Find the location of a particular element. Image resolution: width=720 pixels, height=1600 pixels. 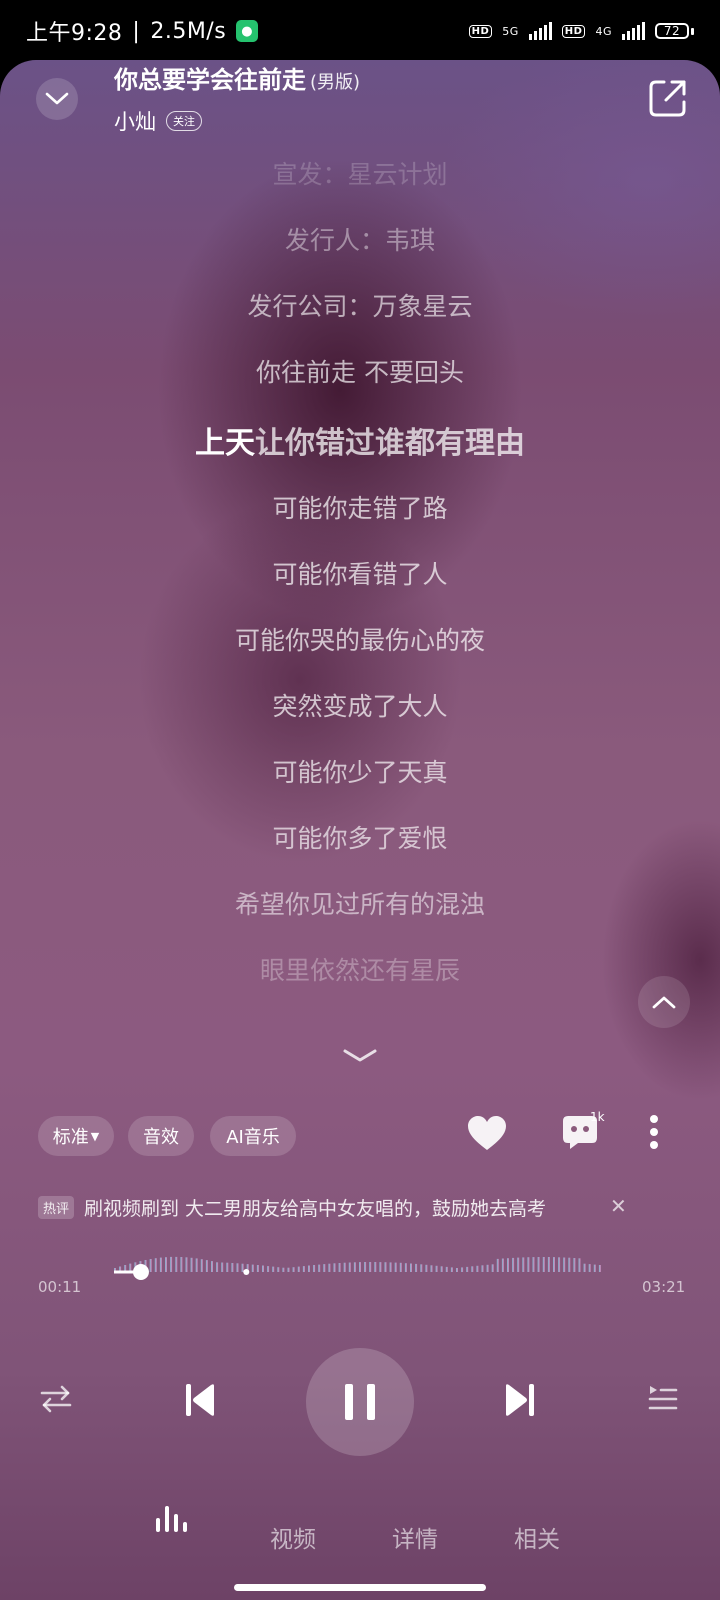

progress-waveform is located at coordinates (360, 1272).